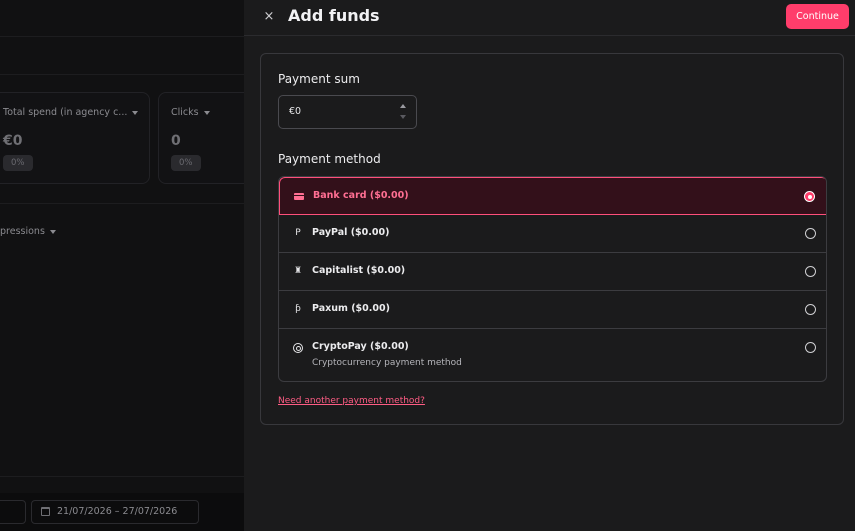 The width and height of the screenshot is (855, 531). I want to click on continue-button: Continue, so click(817, 16).